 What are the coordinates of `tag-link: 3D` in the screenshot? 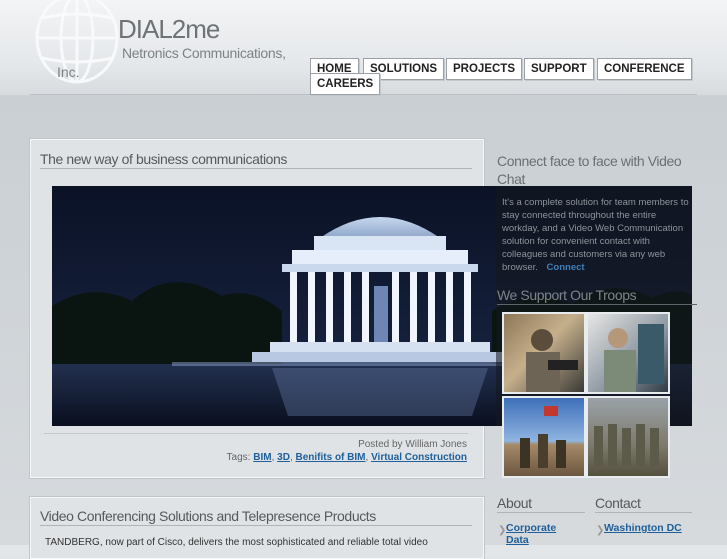 It's located at (283, 457).